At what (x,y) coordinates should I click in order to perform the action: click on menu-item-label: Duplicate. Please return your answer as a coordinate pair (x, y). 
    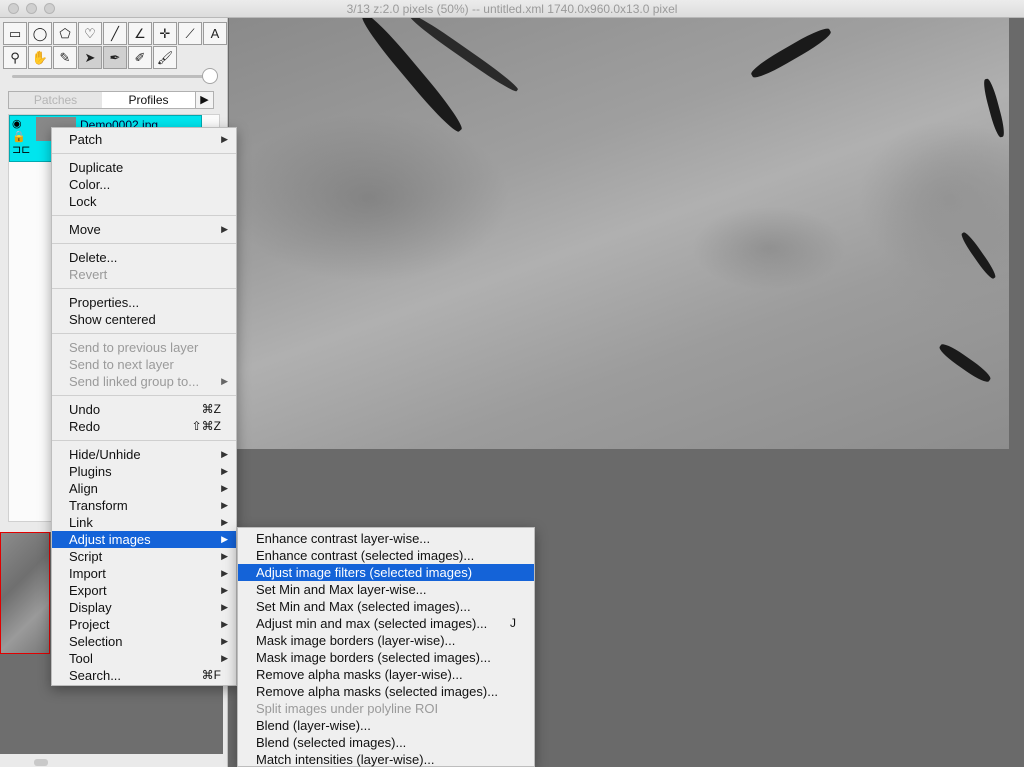
    Looking at the image, I should click on (96, 167).